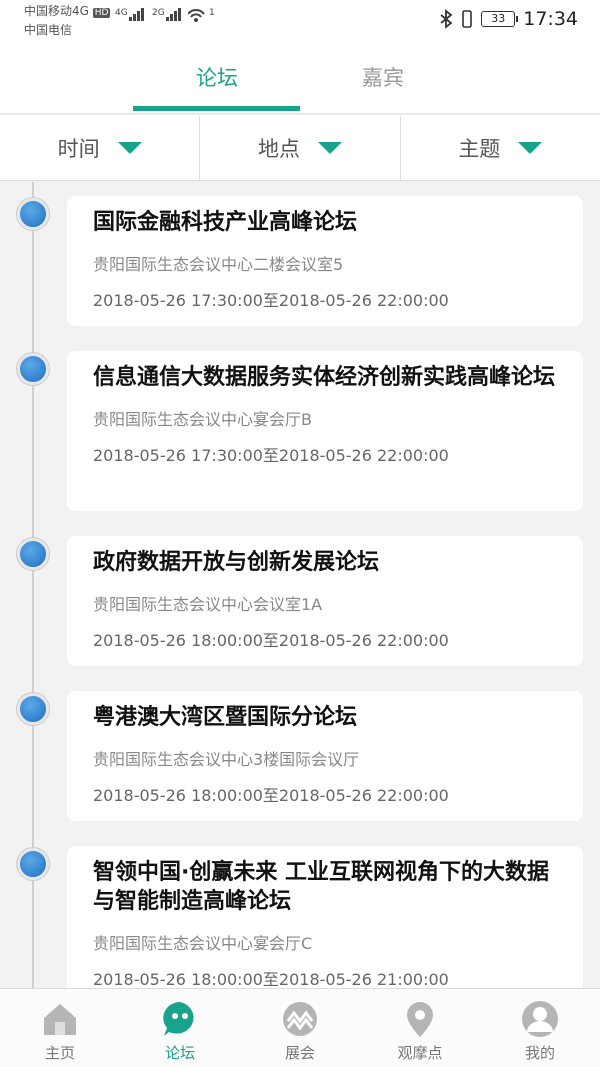  I want to click on forum-time: 2018-05-26 18:00:00至2018-05-26 21:00:00, so click(271, 979).